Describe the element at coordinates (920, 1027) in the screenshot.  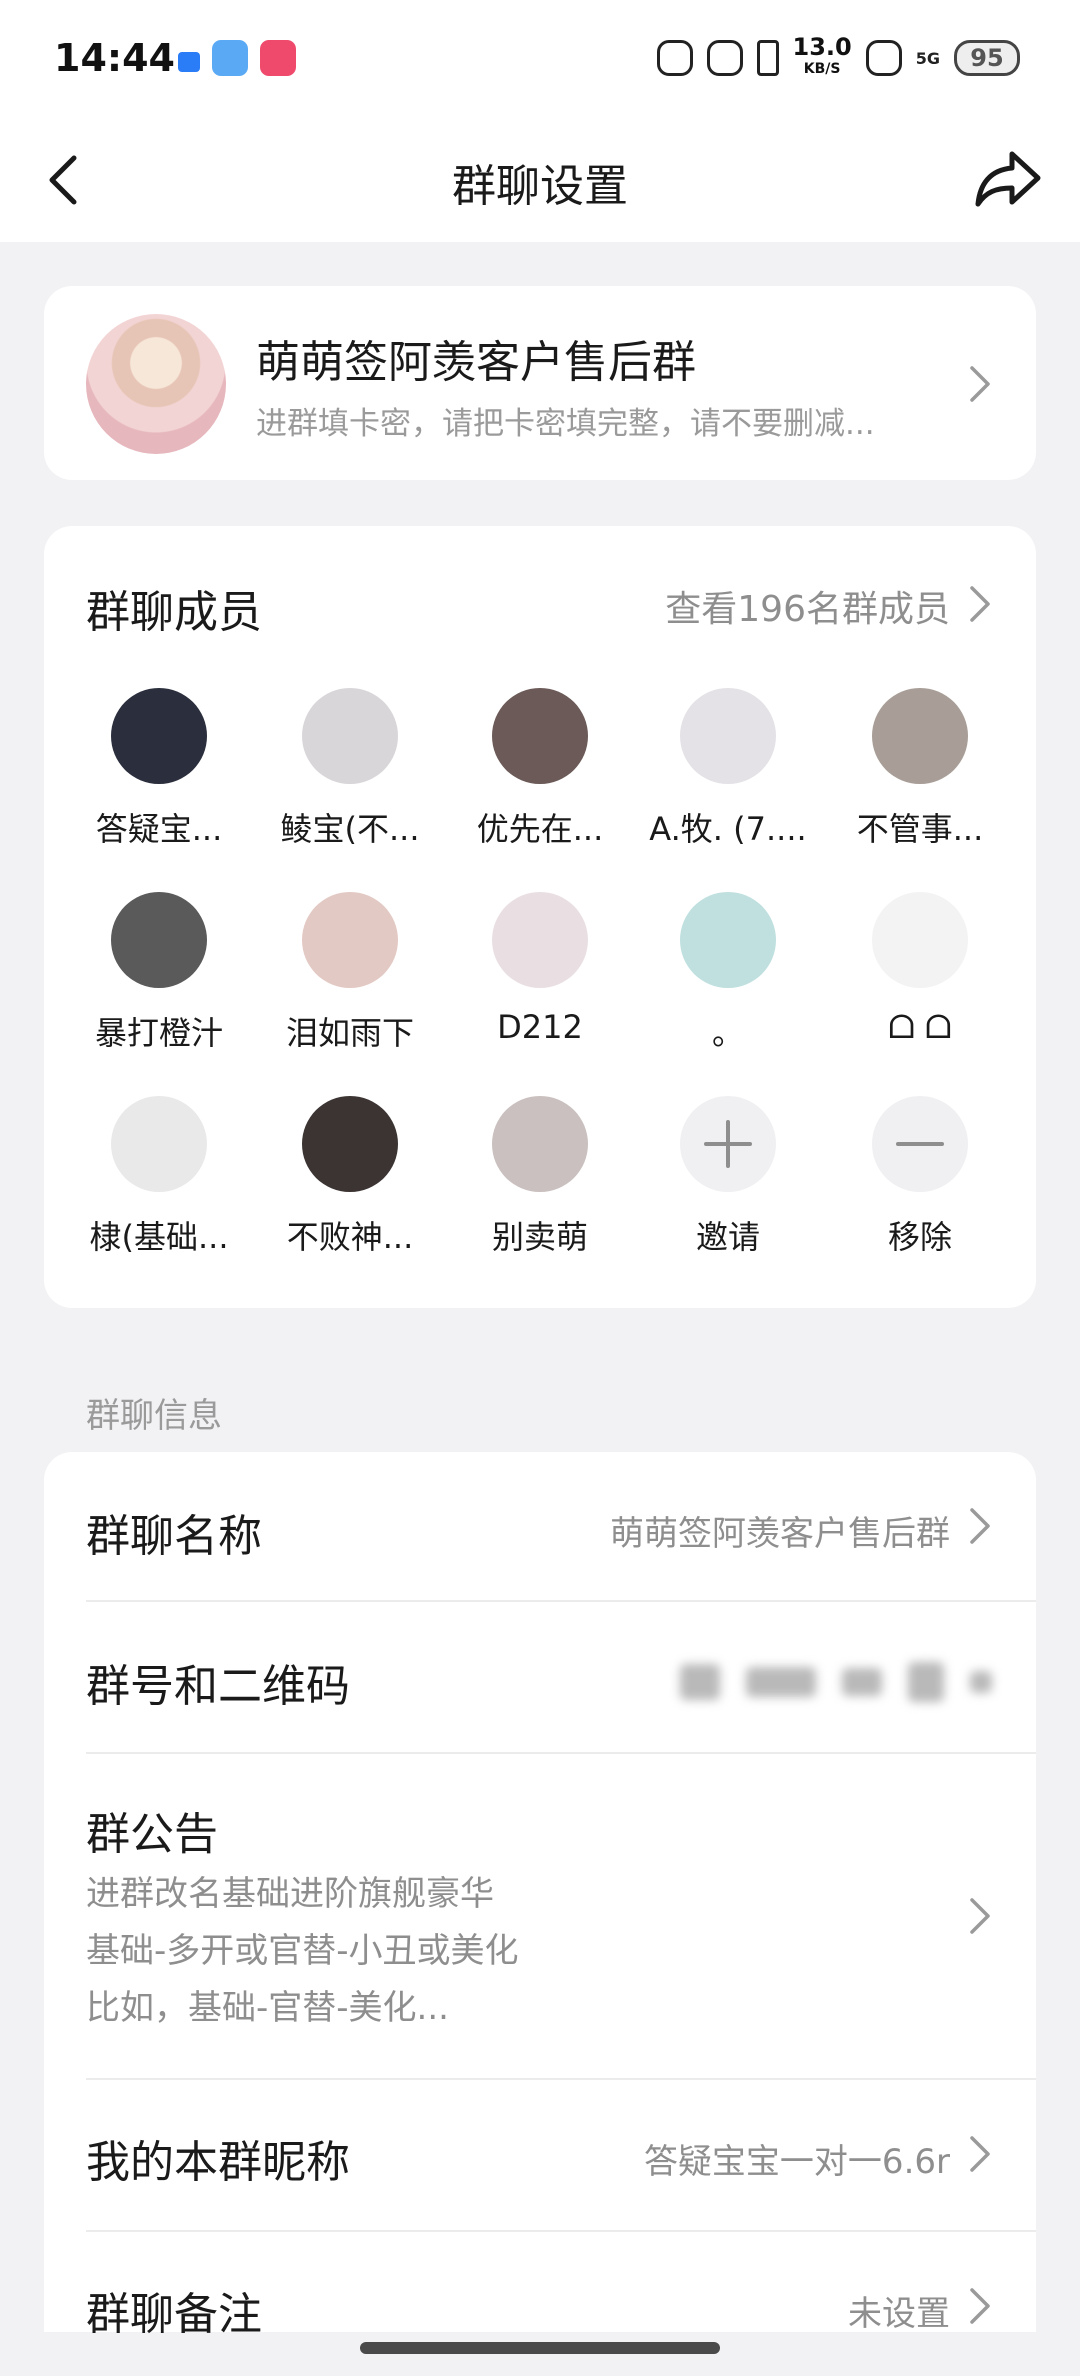
I see `member-name: ᗝ ᗝ` at that location.